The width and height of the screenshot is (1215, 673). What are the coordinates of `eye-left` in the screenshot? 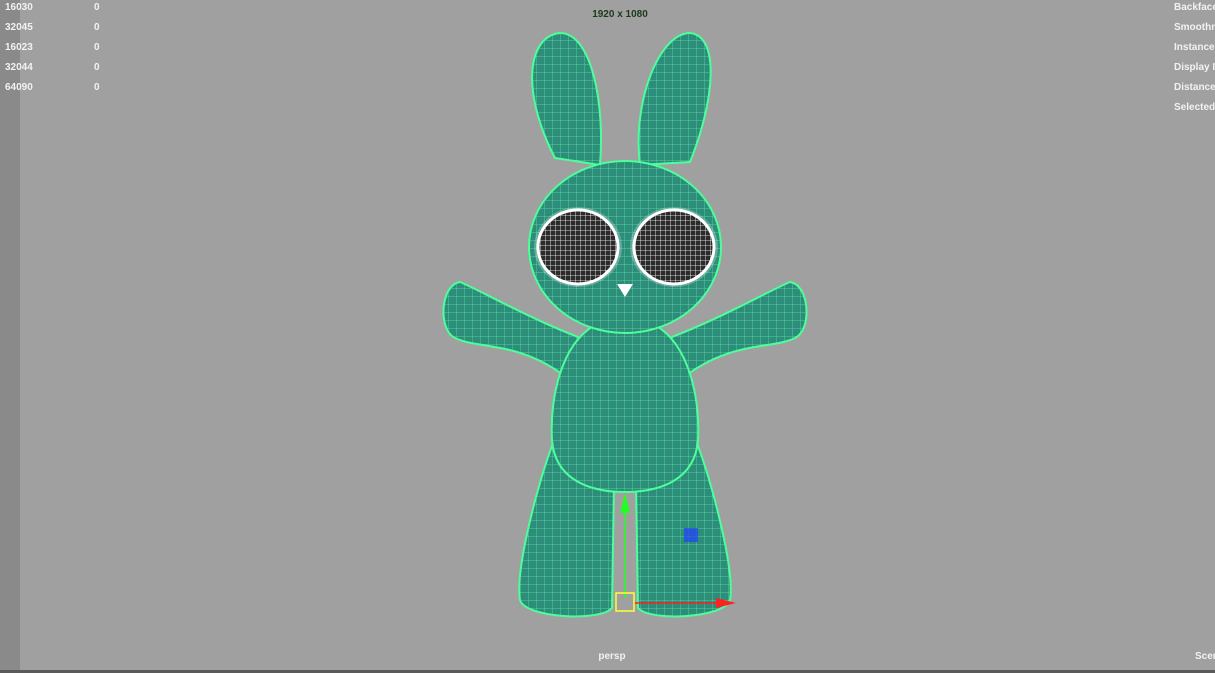 It's located at (578, 247).